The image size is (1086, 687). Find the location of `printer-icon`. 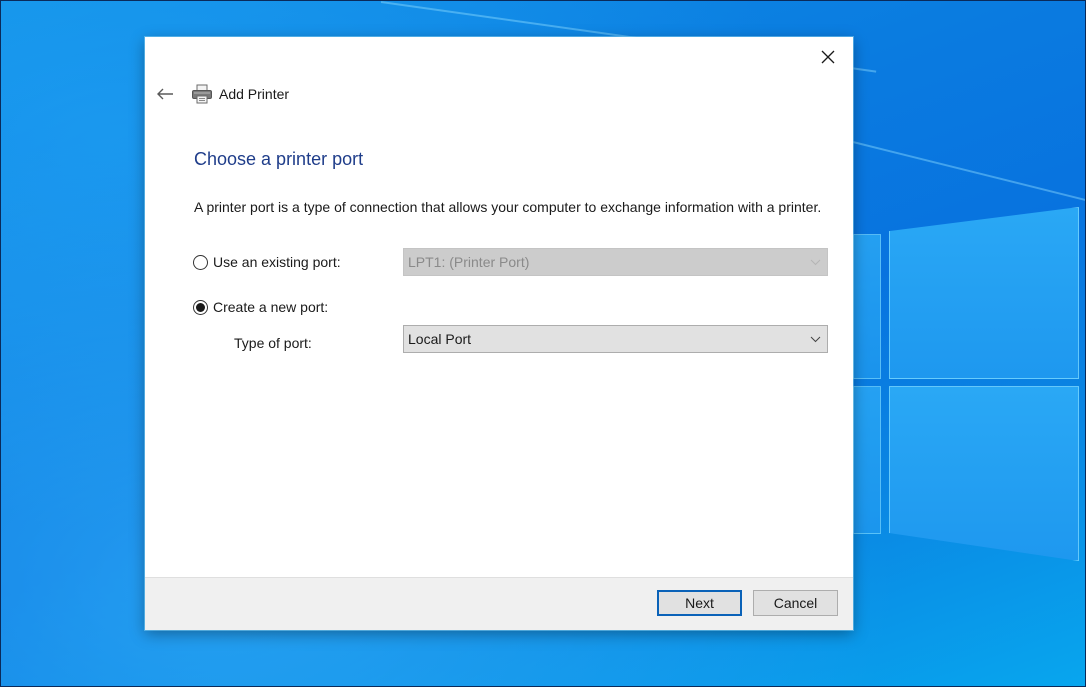

printer-icon is located at coordinates (202, 94).